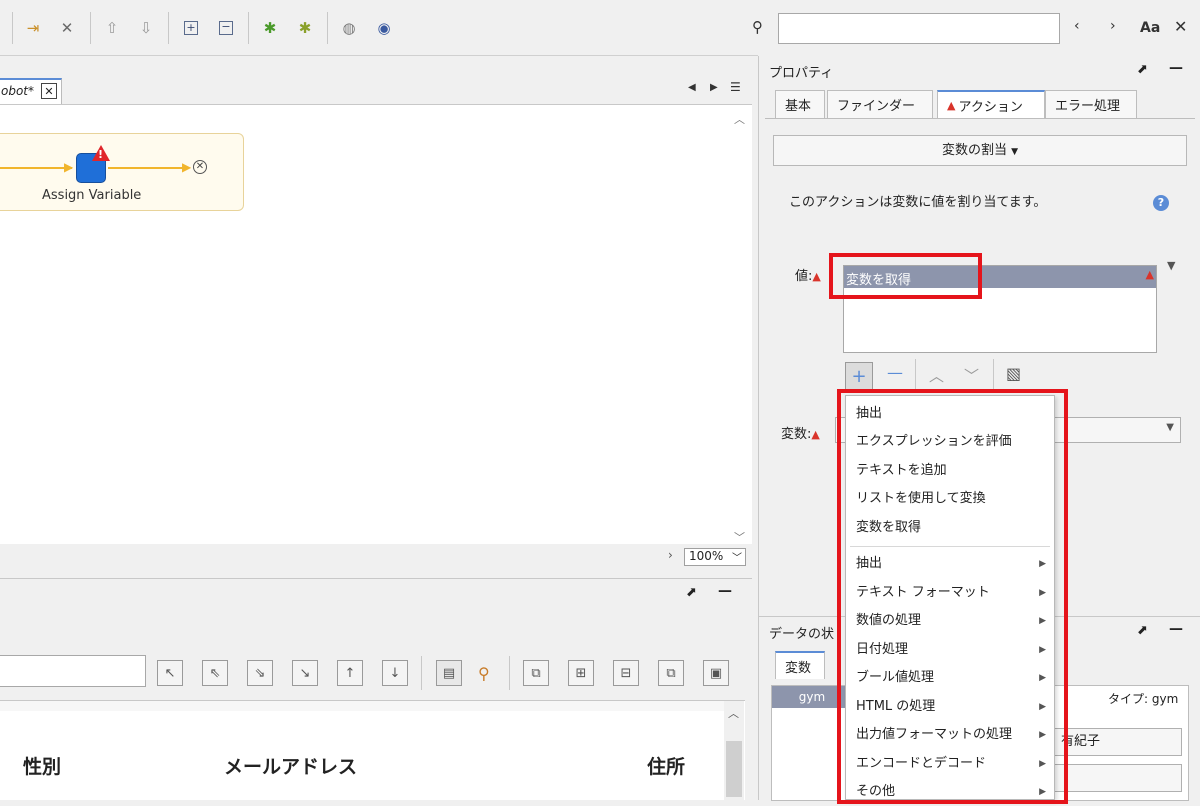 The width and height of the screenshot is (1200, 806). I want to click on editor-tab: obot* ✕, so click(31, 91).